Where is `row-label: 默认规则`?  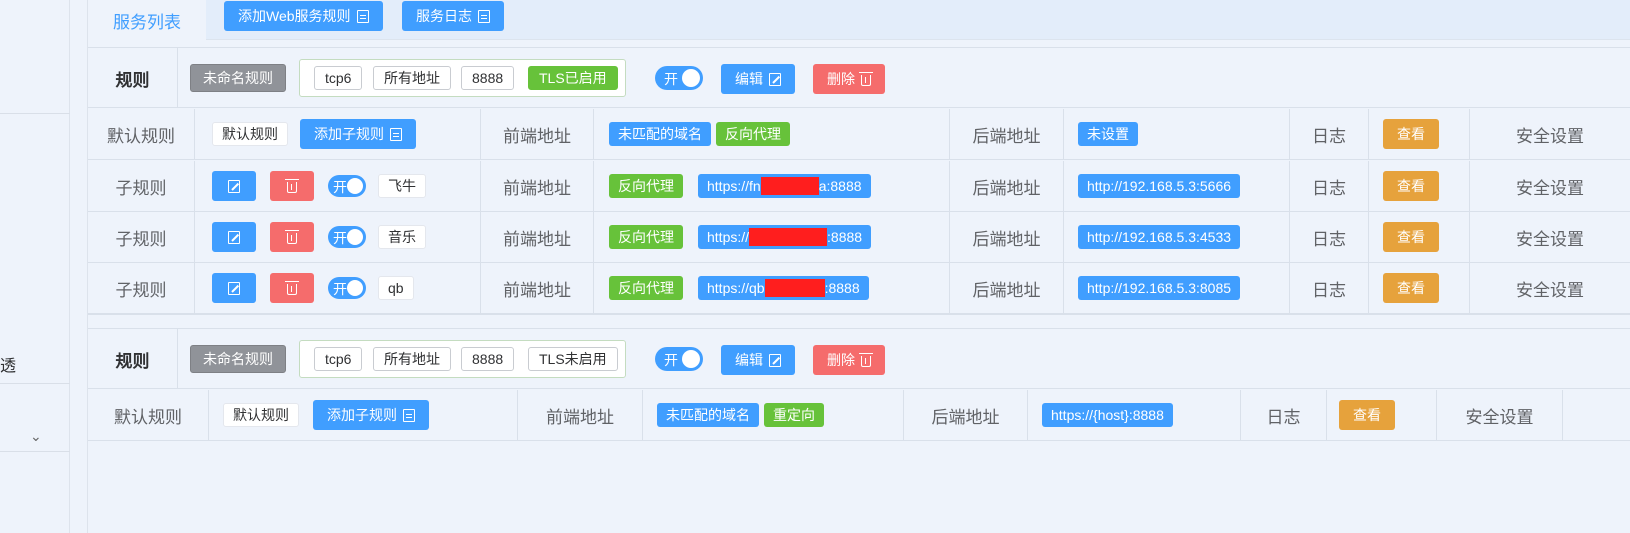 row-label: 默认规则 is located at coordinates (148, 415).